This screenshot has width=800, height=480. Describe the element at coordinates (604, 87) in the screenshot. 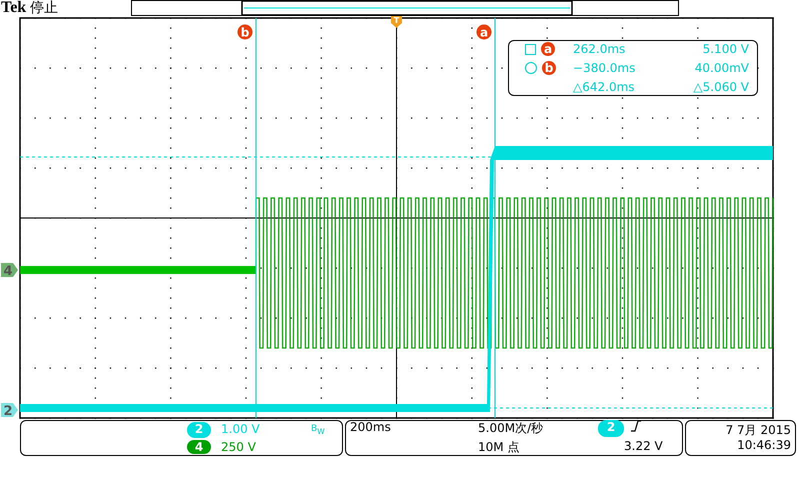

I see `cursor-time: △642.0ms` at that location.